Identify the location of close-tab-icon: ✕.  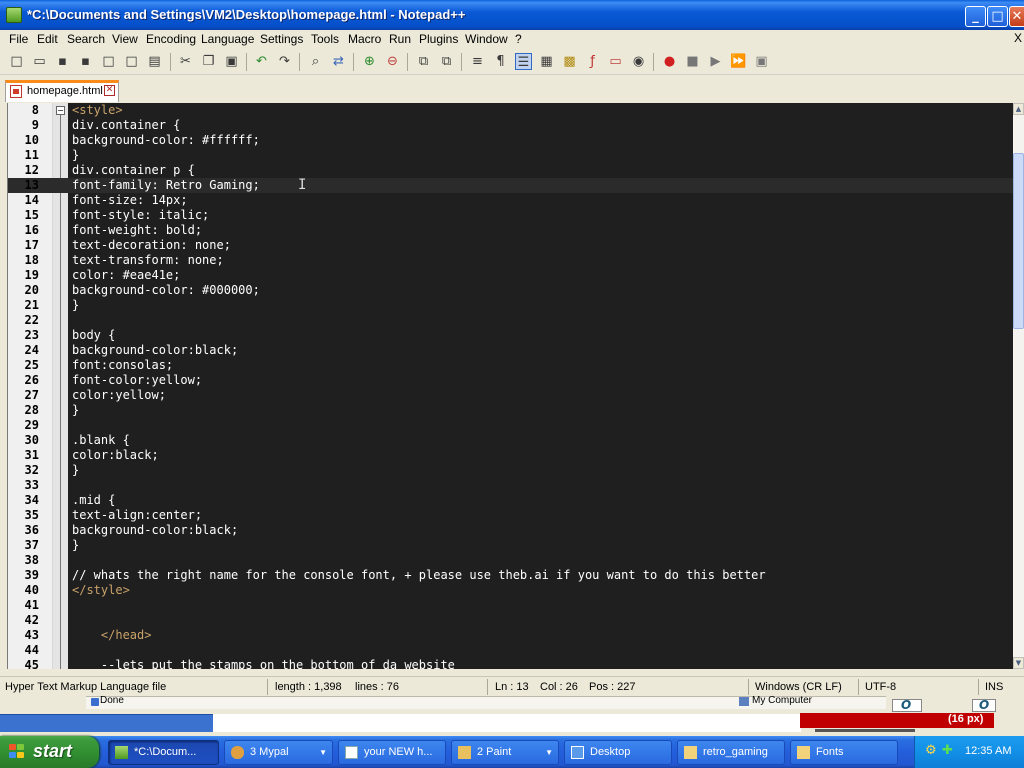
(109, 90).